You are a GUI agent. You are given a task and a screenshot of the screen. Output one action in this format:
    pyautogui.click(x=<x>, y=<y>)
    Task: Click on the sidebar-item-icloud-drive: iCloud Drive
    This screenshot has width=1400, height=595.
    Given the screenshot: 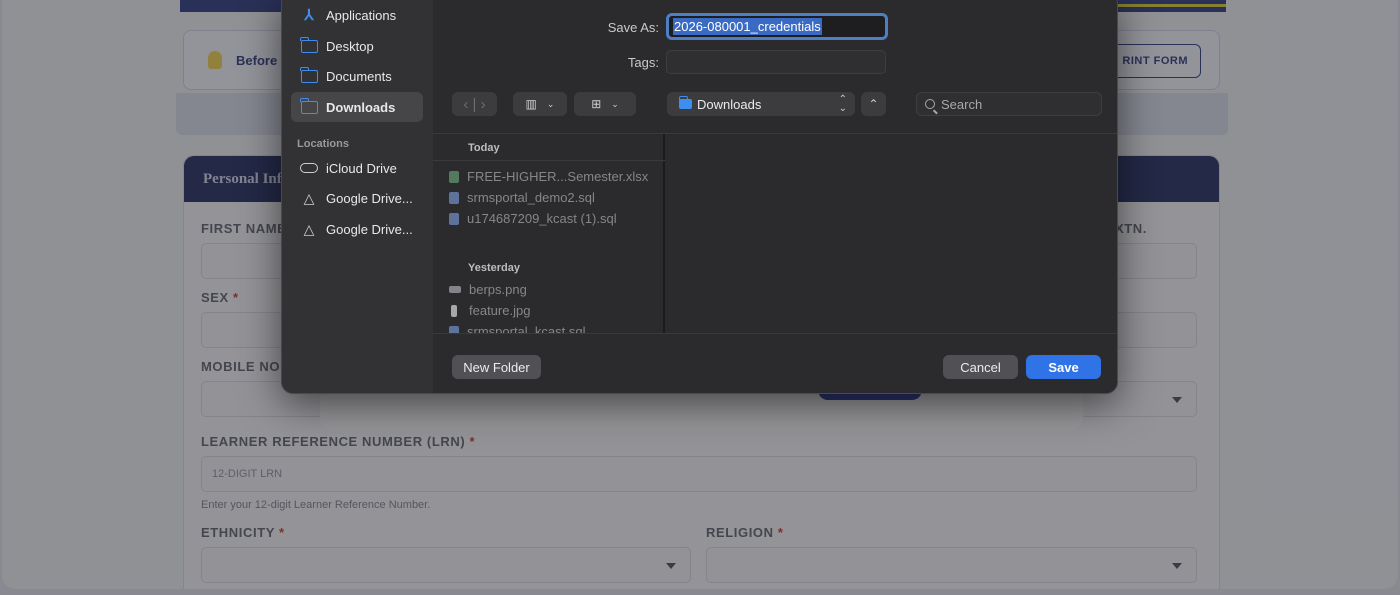 What is the action you would take?
    pyautogui.click(x=357, y=168)
    